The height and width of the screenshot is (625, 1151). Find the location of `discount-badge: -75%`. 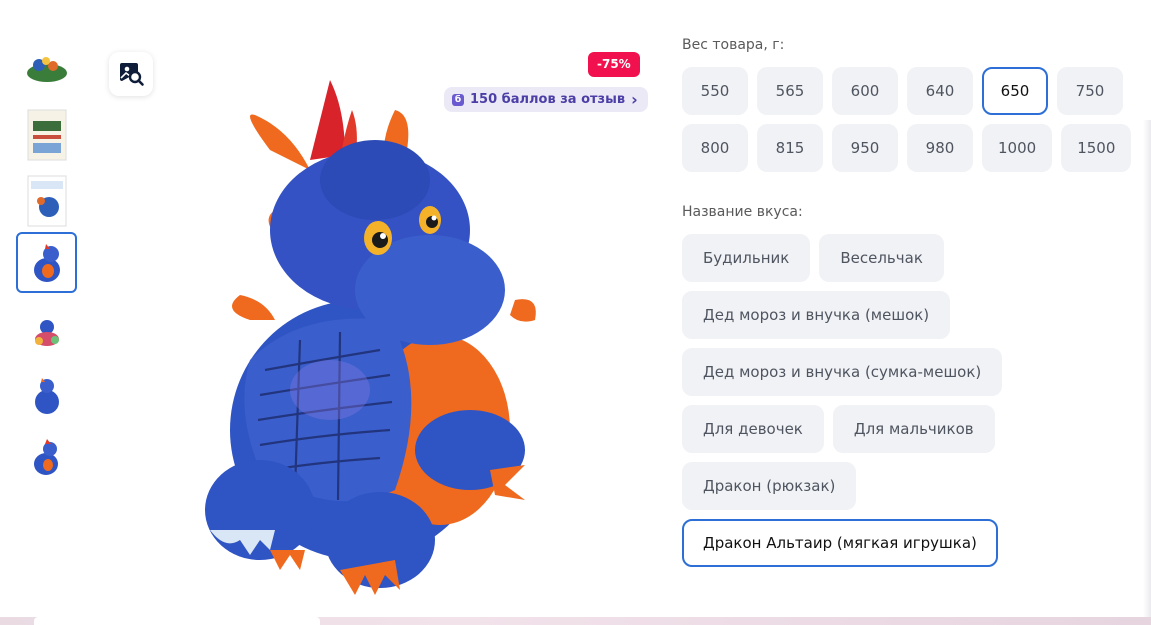

discount-badge: -75% is located at coordinates (614, 64).